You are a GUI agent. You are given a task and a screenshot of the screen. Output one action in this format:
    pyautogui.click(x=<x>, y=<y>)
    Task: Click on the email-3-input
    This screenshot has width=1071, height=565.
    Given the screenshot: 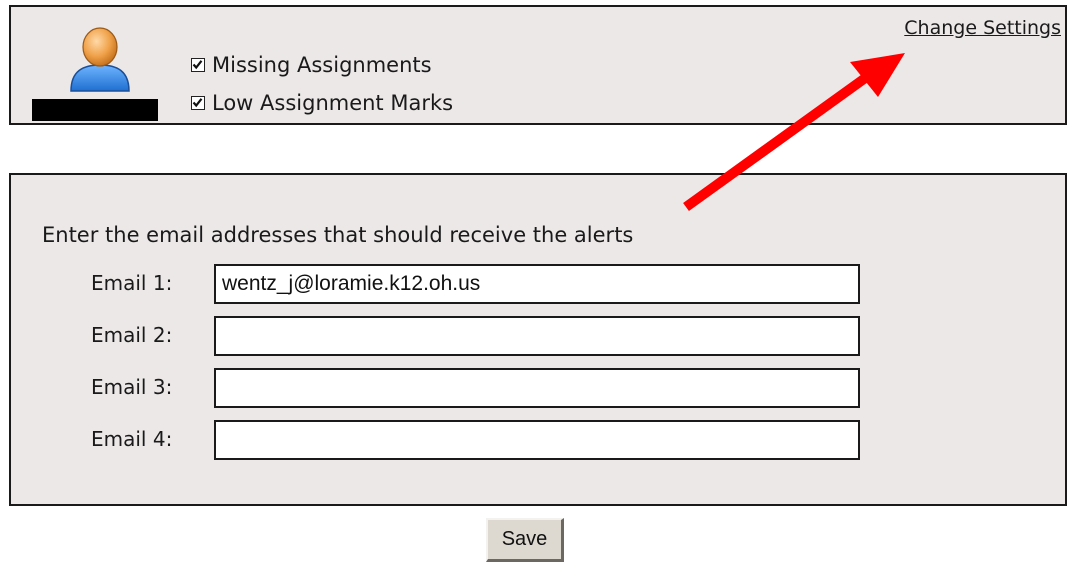 What is the action you would take?
    pyautogui.click(x=537, y=388)
    